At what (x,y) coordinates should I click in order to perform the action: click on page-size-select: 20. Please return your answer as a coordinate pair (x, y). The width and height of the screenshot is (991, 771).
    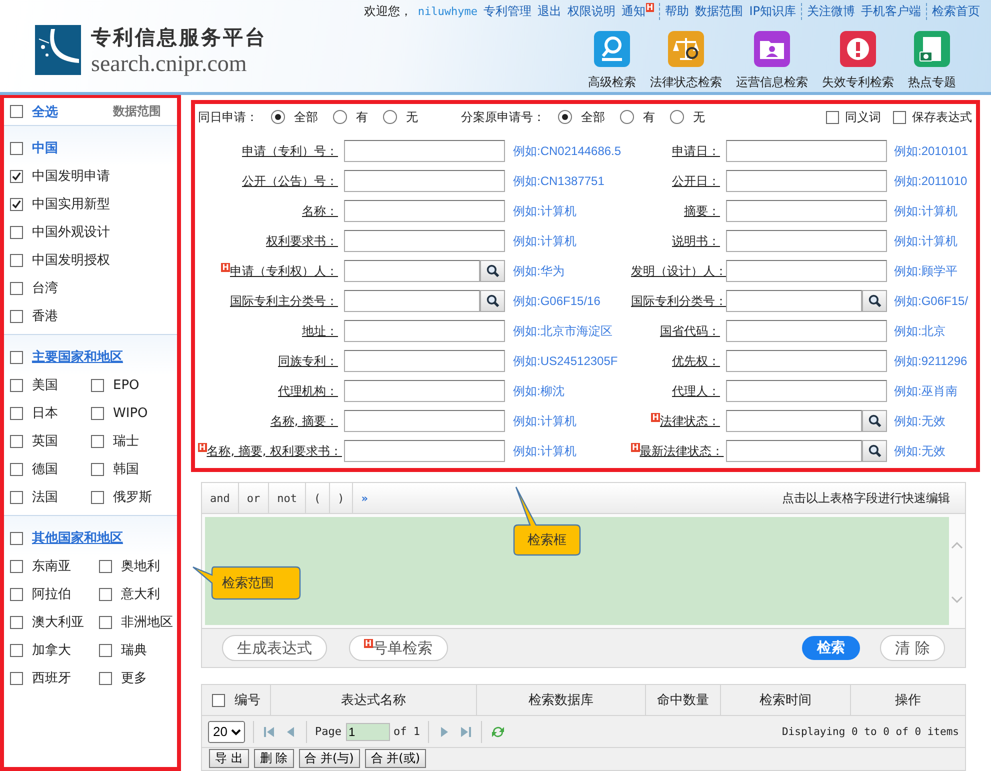
    Looking at the image, I should click on (226, 731).